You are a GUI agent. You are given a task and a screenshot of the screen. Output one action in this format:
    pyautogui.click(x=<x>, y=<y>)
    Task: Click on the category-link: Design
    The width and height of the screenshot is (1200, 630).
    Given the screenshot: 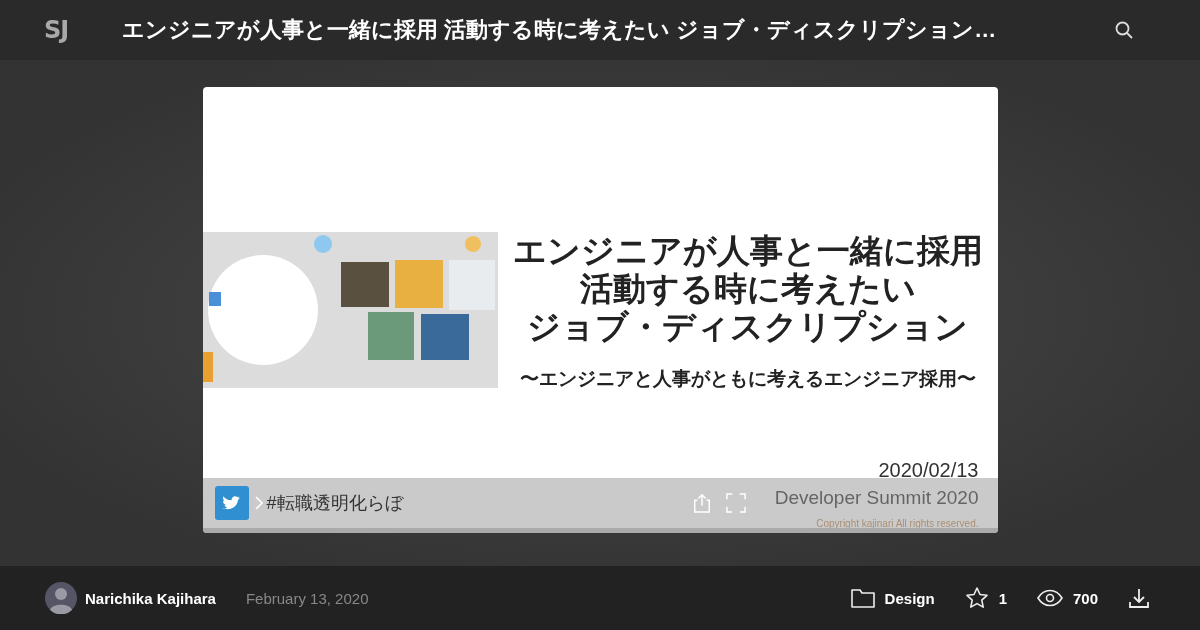 What is the action you would take?
    pyautogui.click(x=909, y=598)
    